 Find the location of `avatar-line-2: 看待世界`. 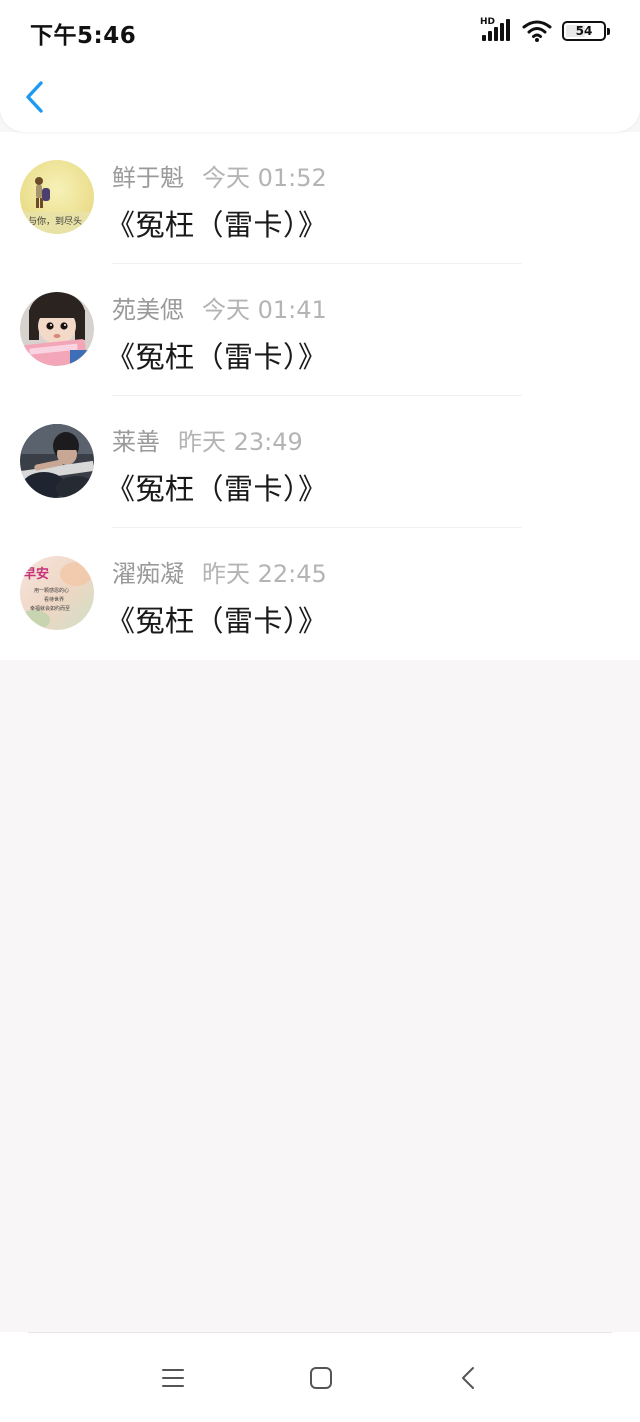

avatar-line-2: 看待世界 is located at coordinates (54, 599).